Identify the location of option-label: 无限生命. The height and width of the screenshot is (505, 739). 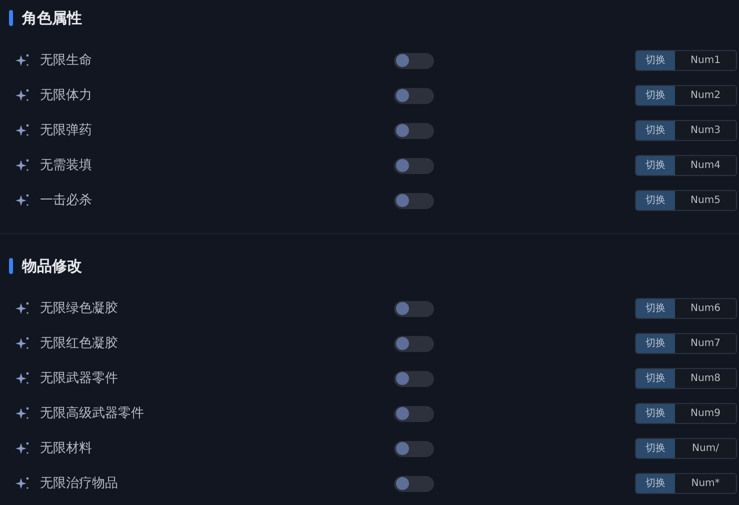
(66, 61).